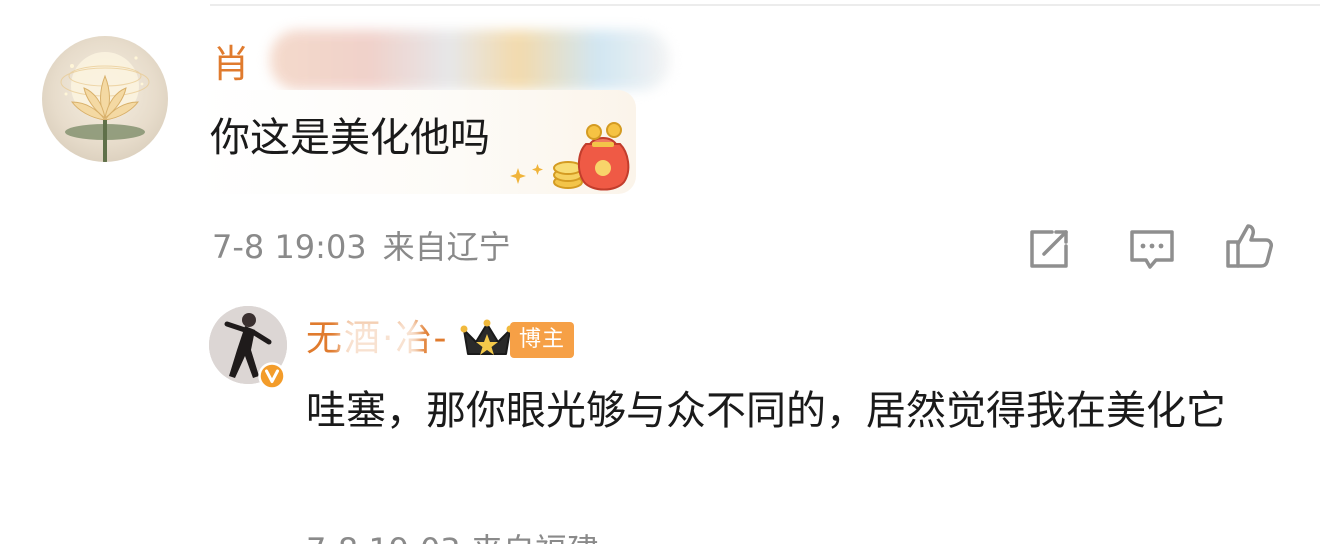  Describe the element at coordinates (470, 60) in the screenshot. I see `username-redaction` at that location.